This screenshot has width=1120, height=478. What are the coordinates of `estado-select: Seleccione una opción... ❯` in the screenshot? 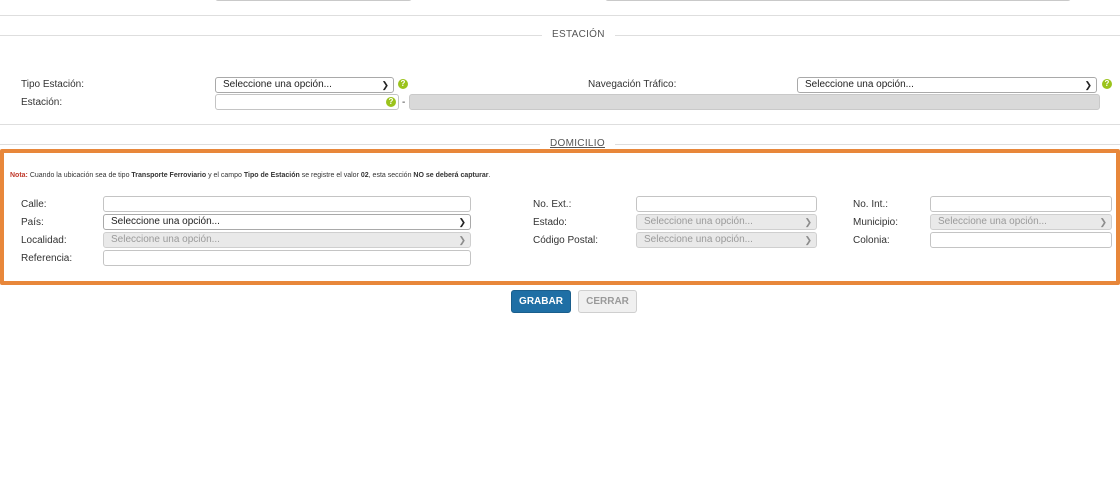 It's located at (726, 222).